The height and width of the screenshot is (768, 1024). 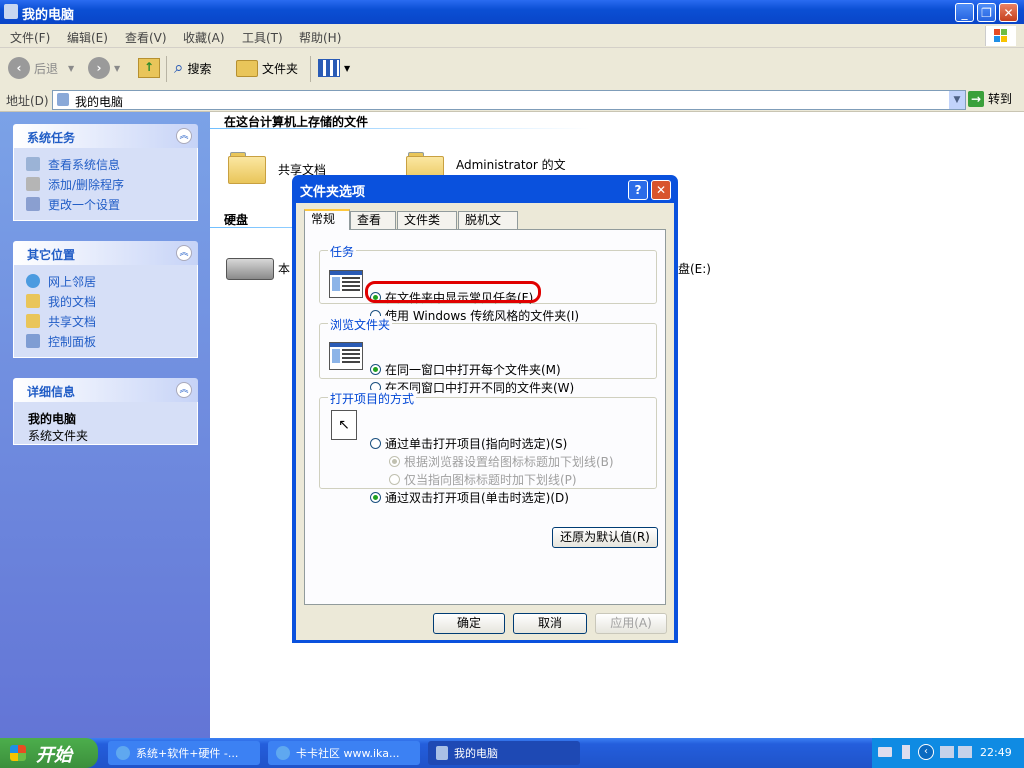 I want to click on hard-disk-heading: 硬盘, so click(x=236, y=220).